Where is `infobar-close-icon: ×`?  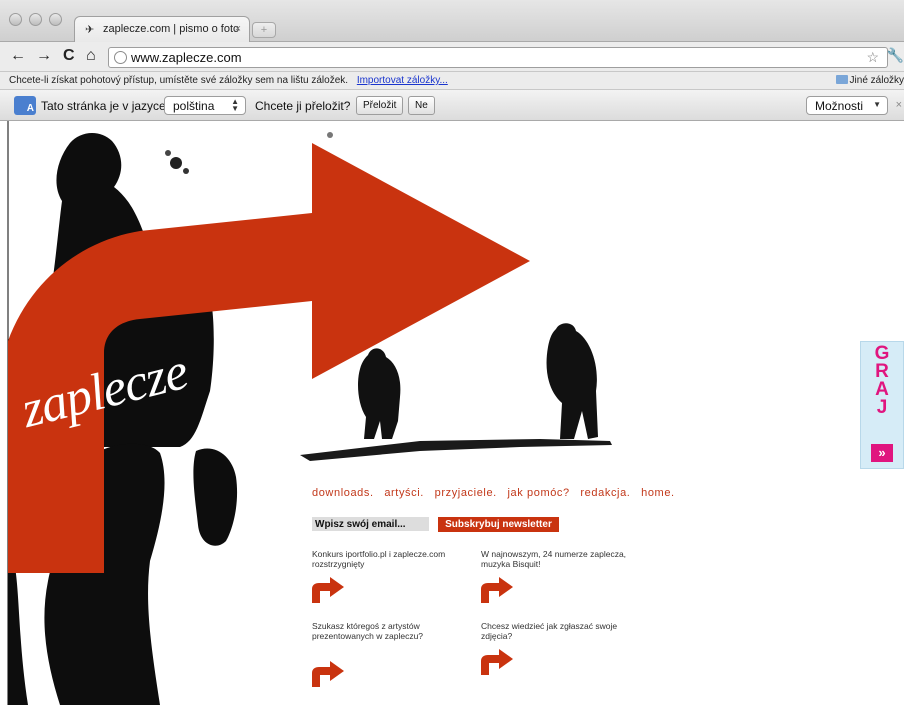 infobar-close-icon: × is located at coordinates (899, 105).